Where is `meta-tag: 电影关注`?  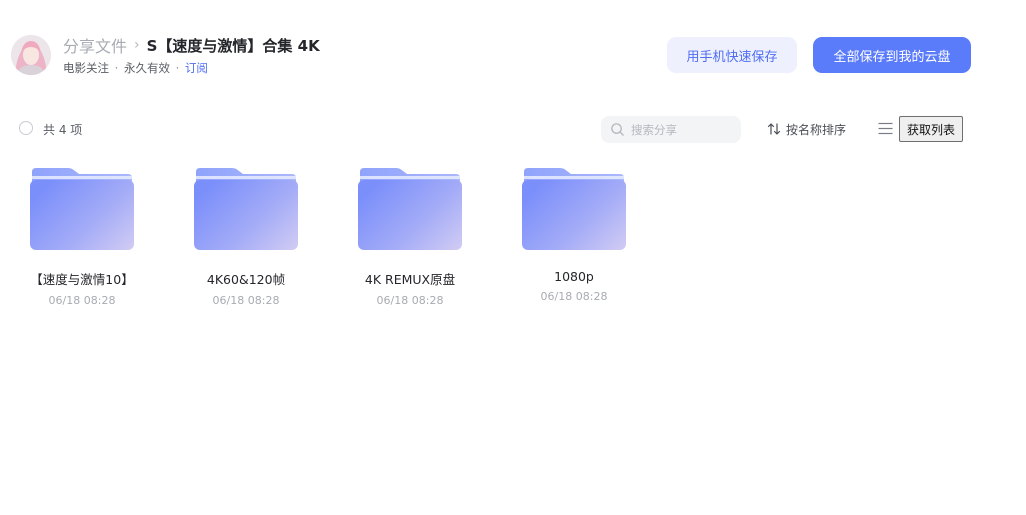
meta-tag: 电影关注 is located at coordinates (86, 68).